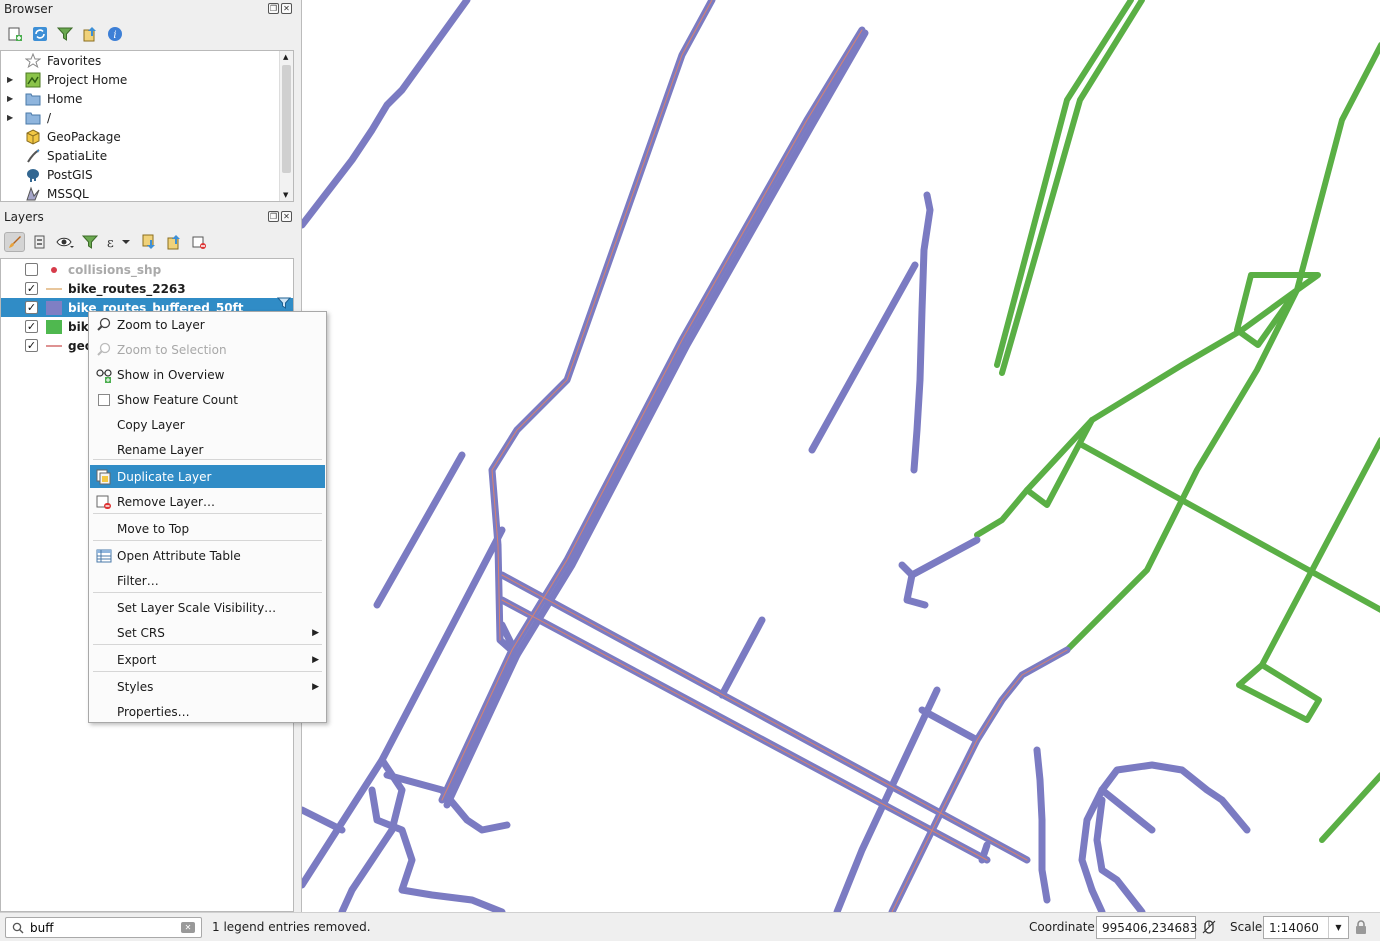 The width and height of the screenshot is (1380, 941). Describe the element at coordinates (33, 60) in the screenshot. I see `star-icon` at that location.